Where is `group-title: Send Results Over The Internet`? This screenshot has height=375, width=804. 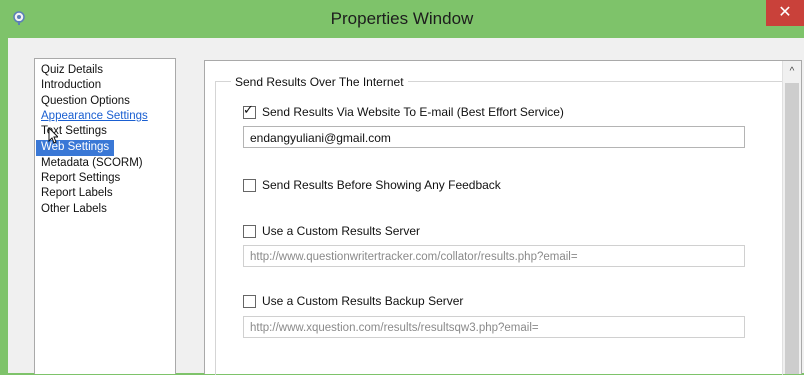 group-title: Send Results Over The Internet is located at coordinates (319, 82).